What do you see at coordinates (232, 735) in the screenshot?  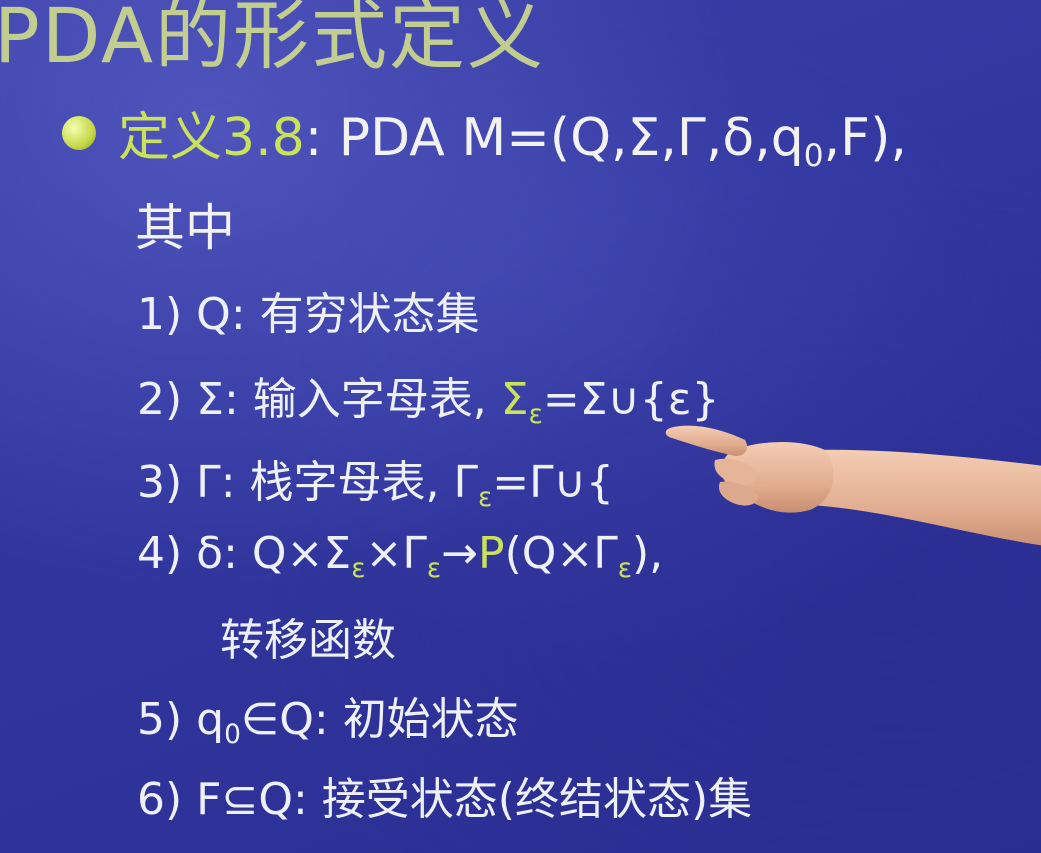 I see `item-symbol-sub: 0` at bounding box center [232, 735].